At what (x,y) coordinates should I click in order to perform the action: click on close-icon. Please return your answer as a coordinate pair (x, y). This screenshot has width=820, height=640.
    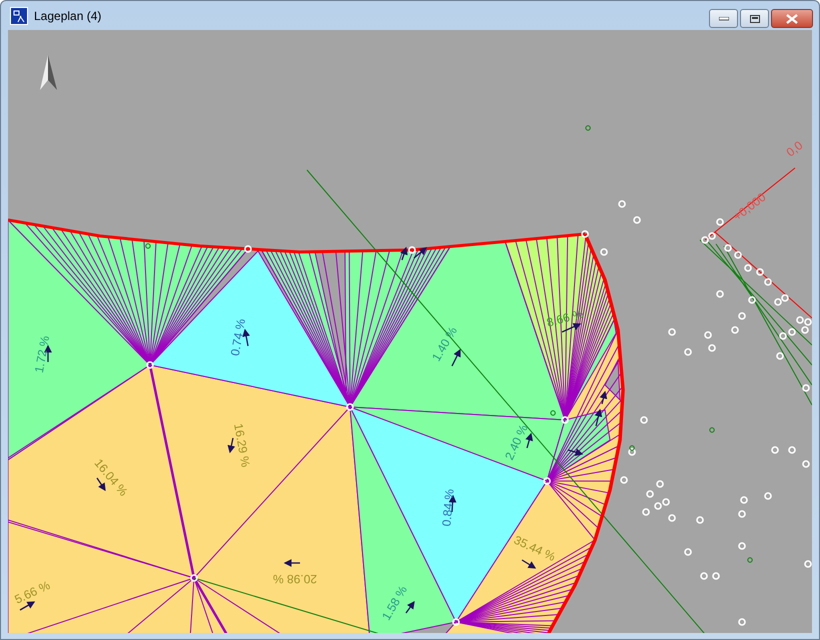
    Looking at the image, I should click on (792, 19).